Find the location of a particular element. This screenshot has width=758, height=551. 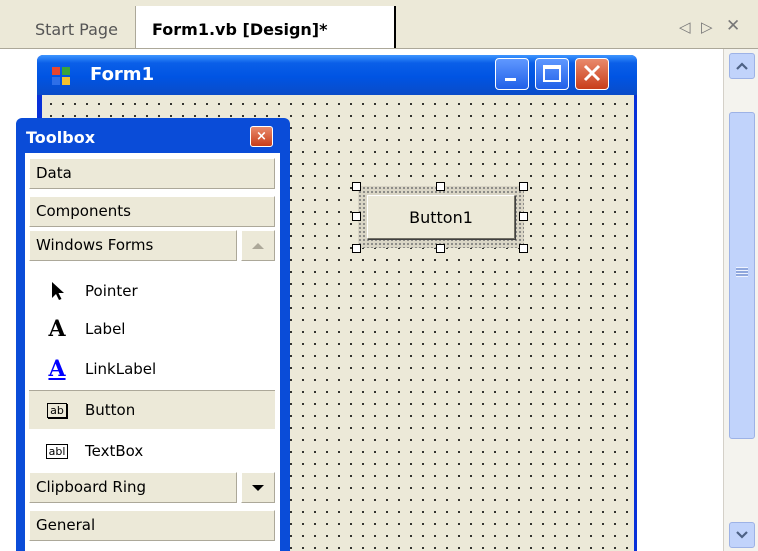

vertical-scrollbar is located at coordinates (740, 300).